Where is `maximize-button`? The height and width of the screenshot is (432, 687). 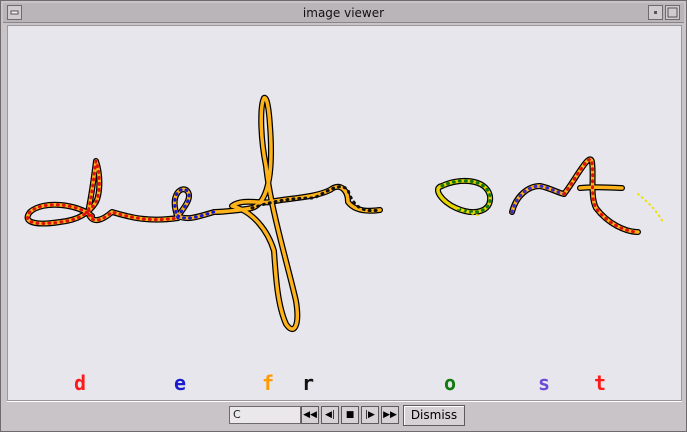
maximize-button is located at coordinates (672, 12).